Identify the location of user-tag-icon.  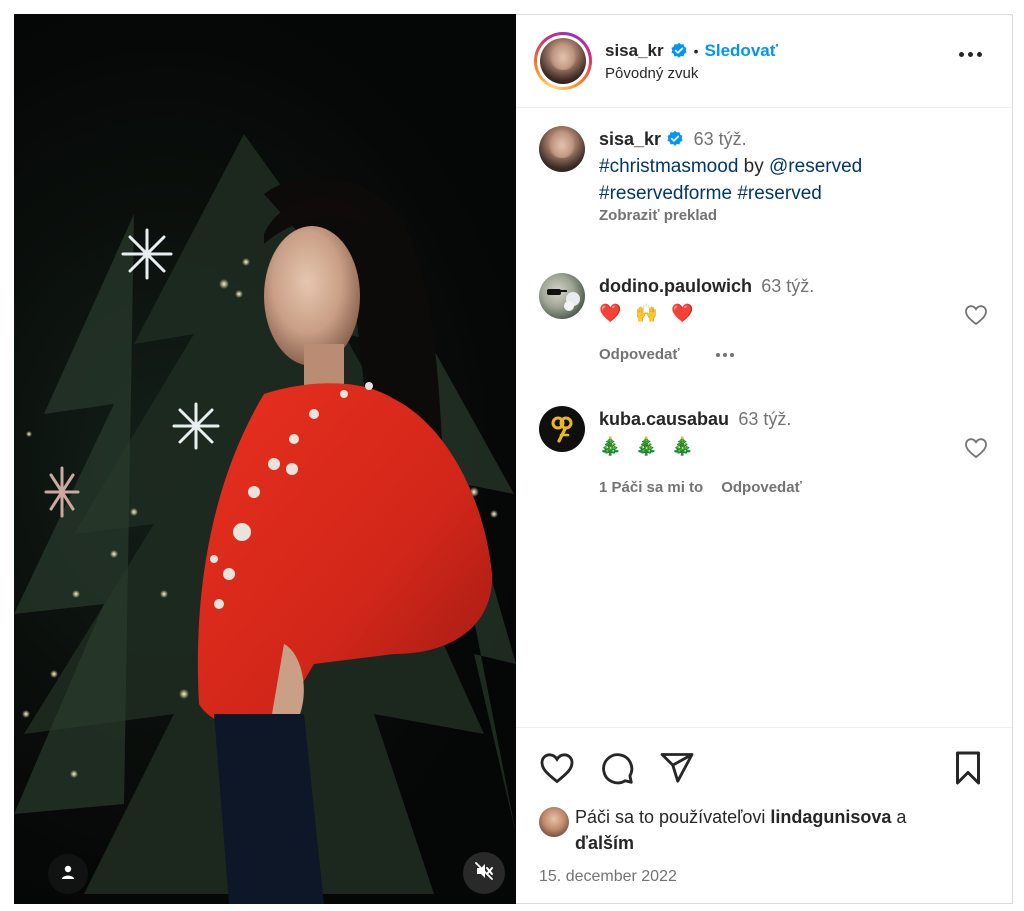
(68, 874).